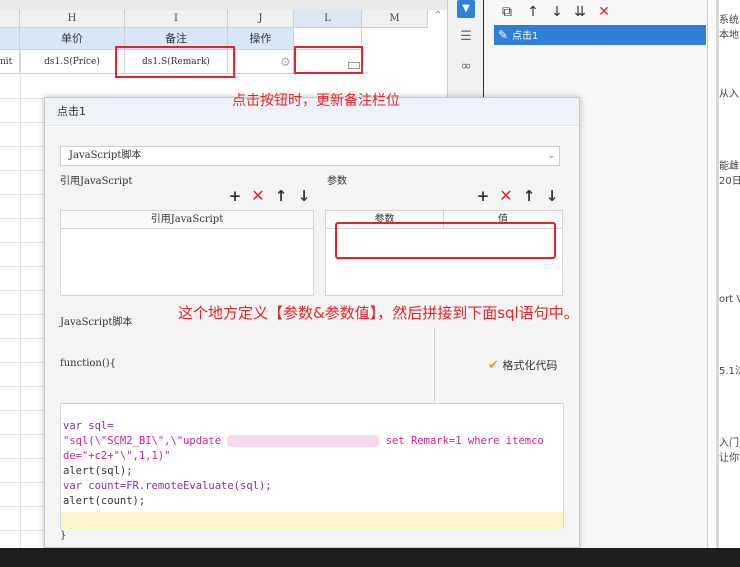 The height and width of the screenshot is (567, 740). I want to click on function-signature: function(){, so click(88, 363).